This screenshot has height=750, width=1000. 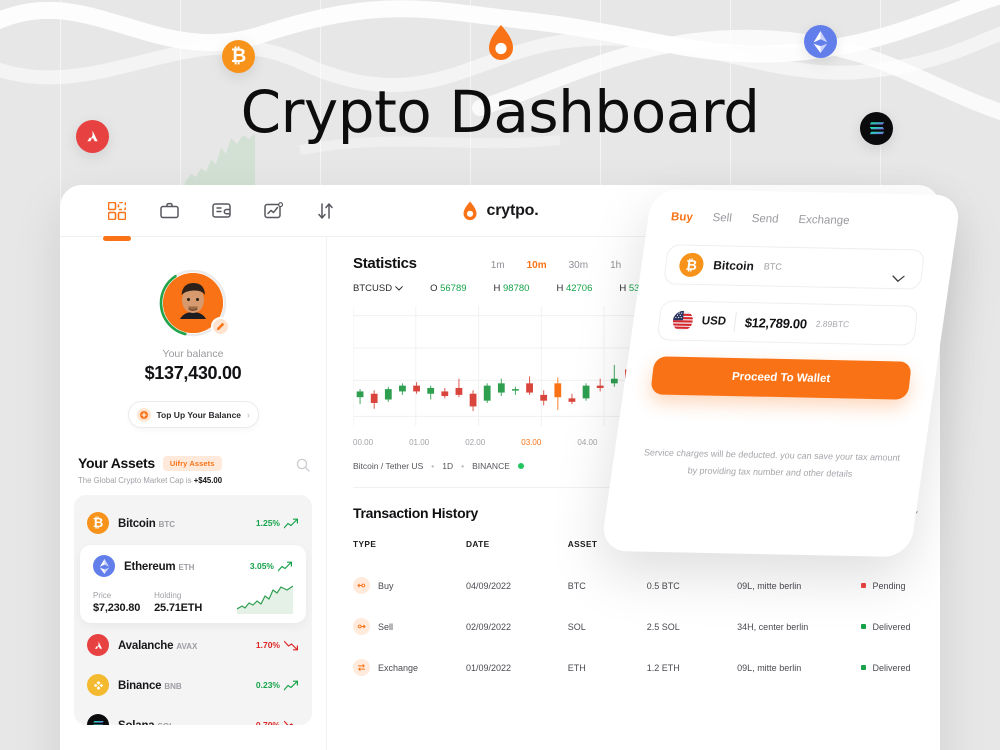 I want to click on brand-logo: crytpo., so click(x=500, y=211).